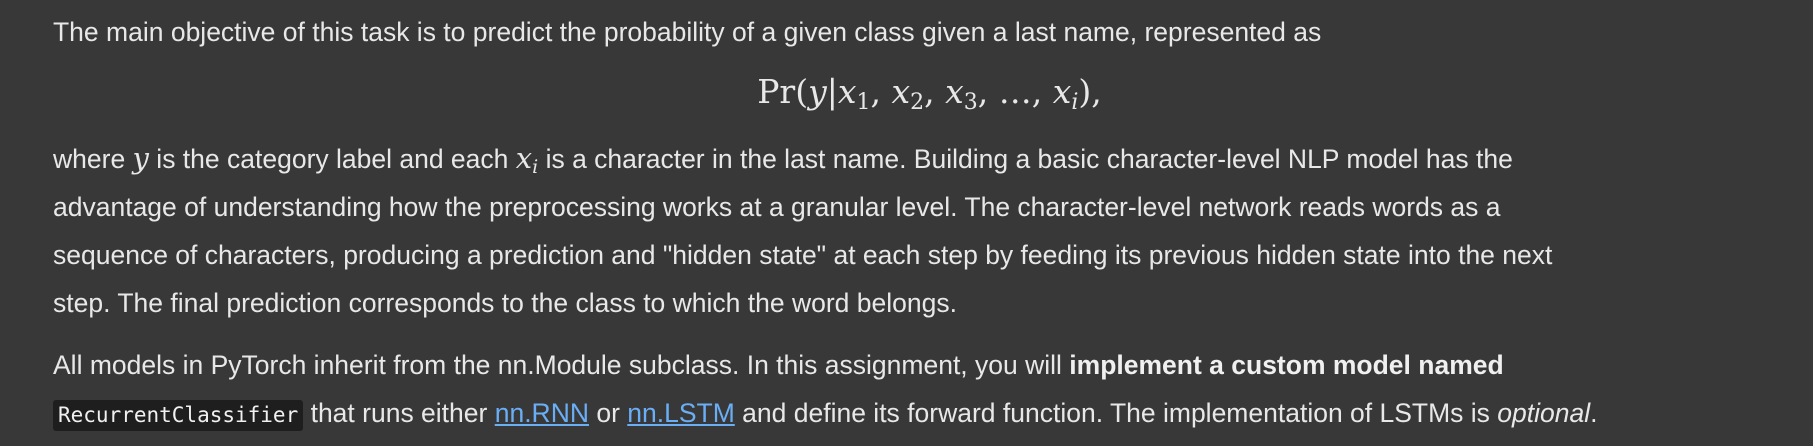  What do you see at coordinates (802, 91) in the screenshot?
I see `formula-open: (` at bounding box center [802, 91].